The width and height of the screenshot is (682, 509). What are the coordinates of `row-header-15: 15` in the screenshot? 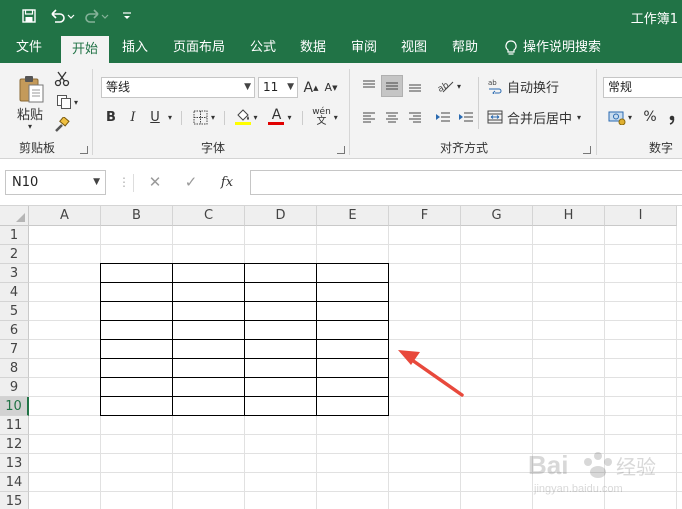 It's located at (14, 500).